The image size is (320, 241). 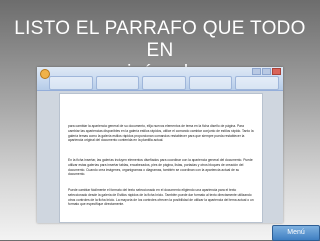 I want to click on word-ribbon, so click(x=160, y=79).